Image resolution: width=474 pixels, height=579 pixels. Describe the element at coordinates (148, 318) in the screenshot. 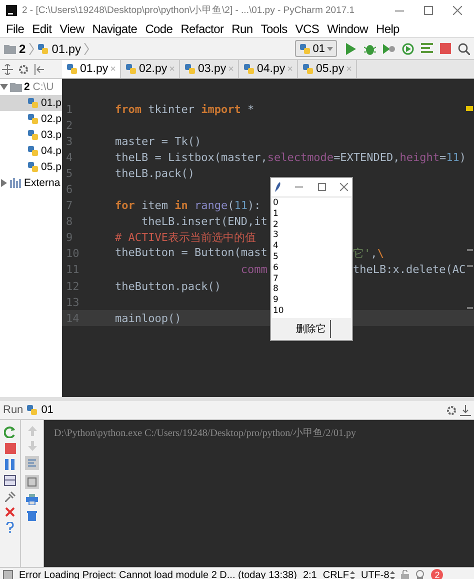

I see `code-line: mainloop()` at that location.